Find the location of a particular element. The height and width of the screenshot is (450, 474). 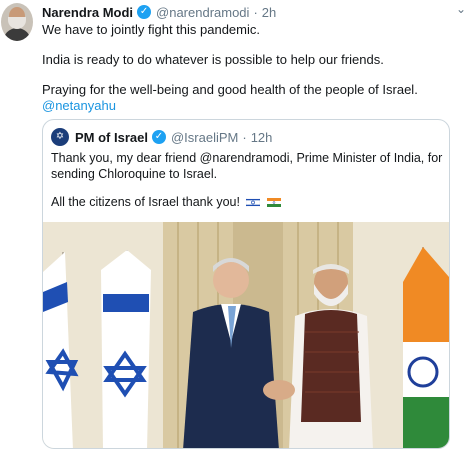

quoted-text-line-with-flags: All the citizens of Israel thank you! is located at coordinates (166, 202).